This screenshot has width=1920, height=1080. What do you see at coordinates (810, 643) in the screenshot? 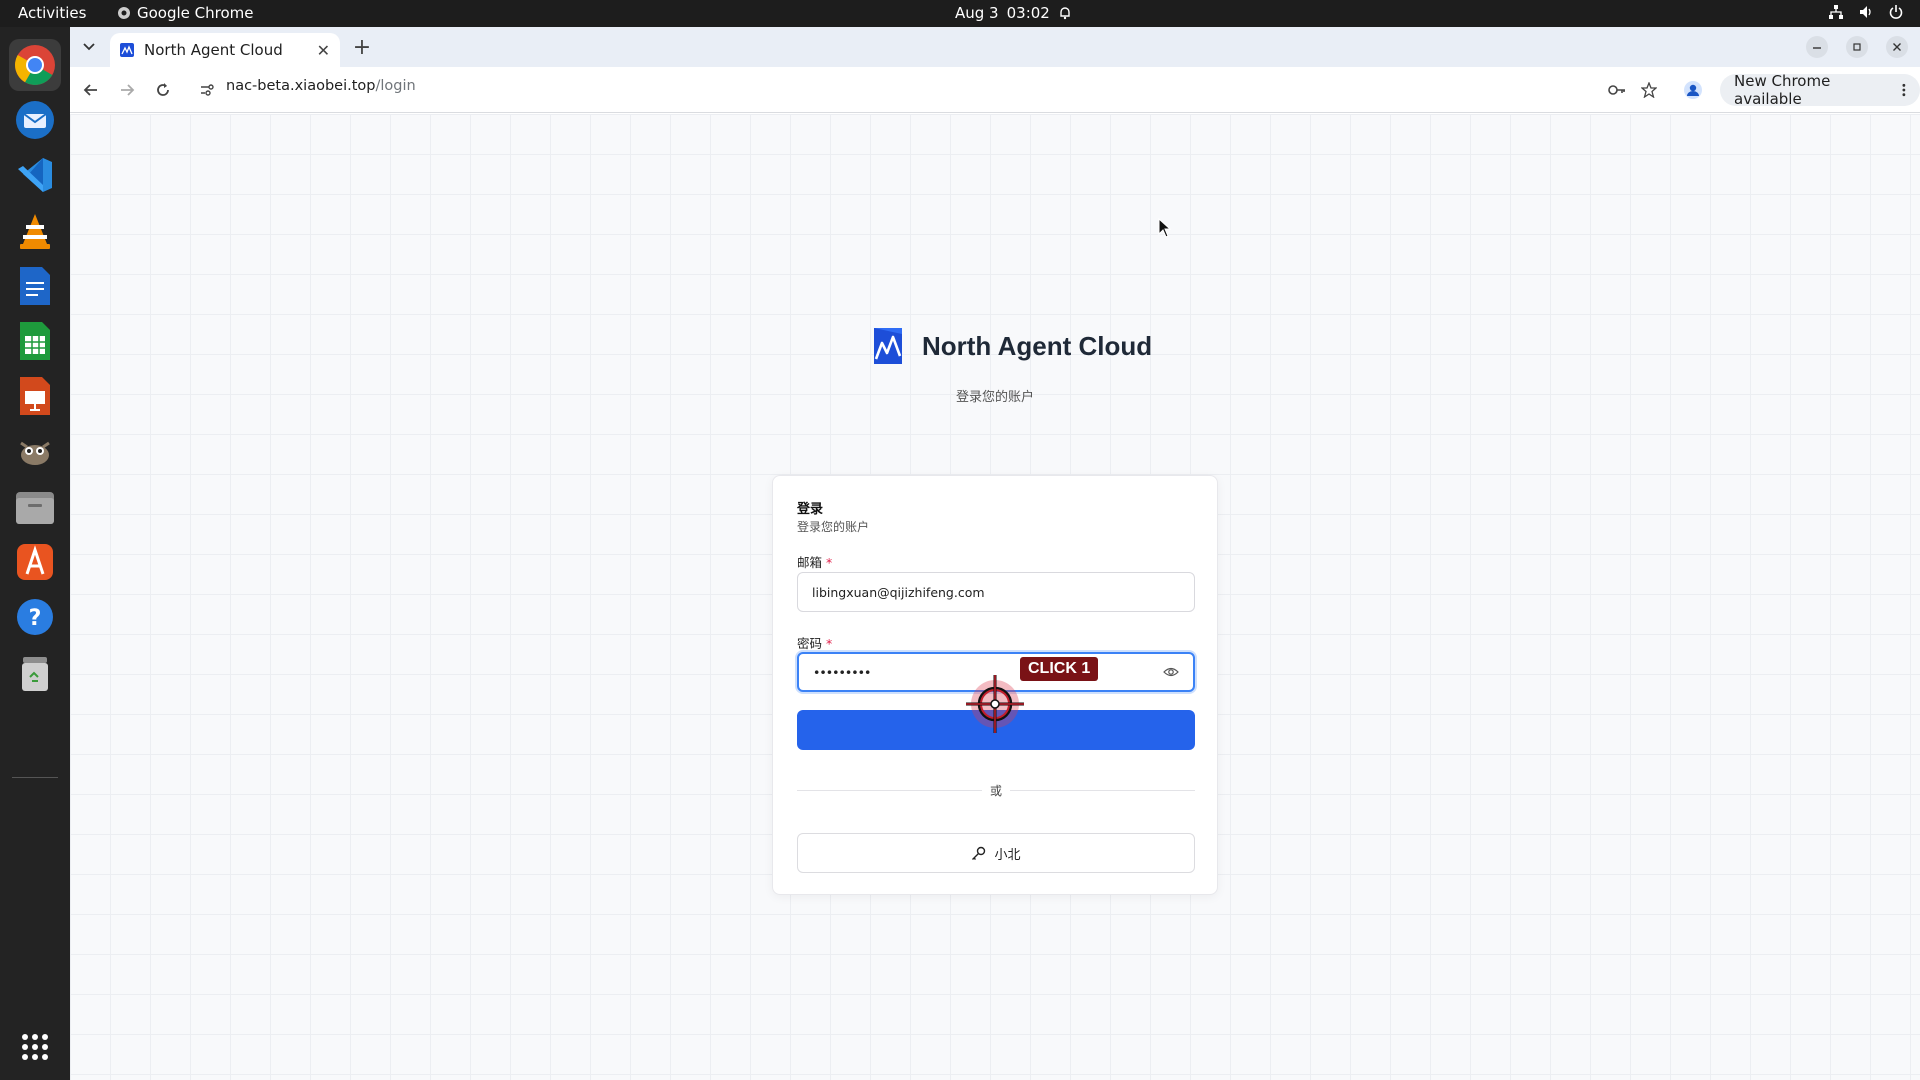
I see `password-label-text: 密码` at bounding box center [810, 643].